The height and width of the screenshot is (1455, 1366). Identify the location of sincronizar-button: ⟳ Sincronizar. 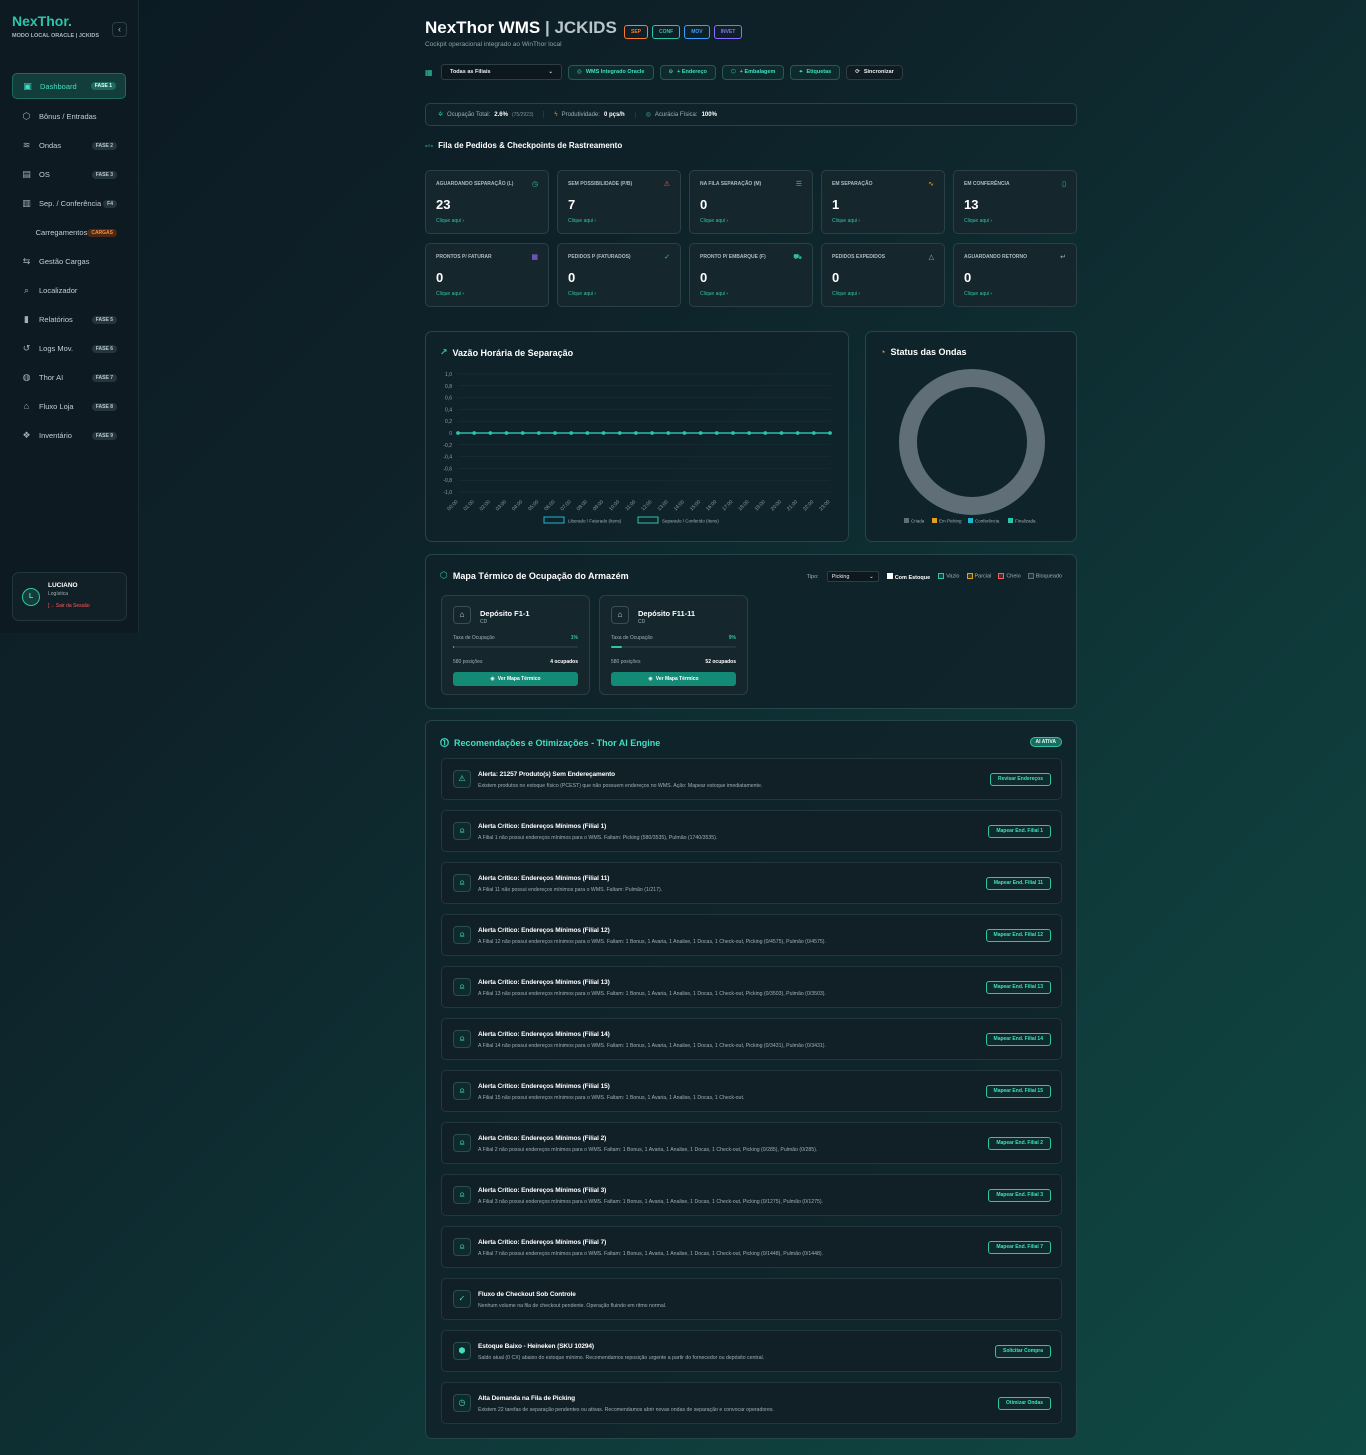
(874, 72).